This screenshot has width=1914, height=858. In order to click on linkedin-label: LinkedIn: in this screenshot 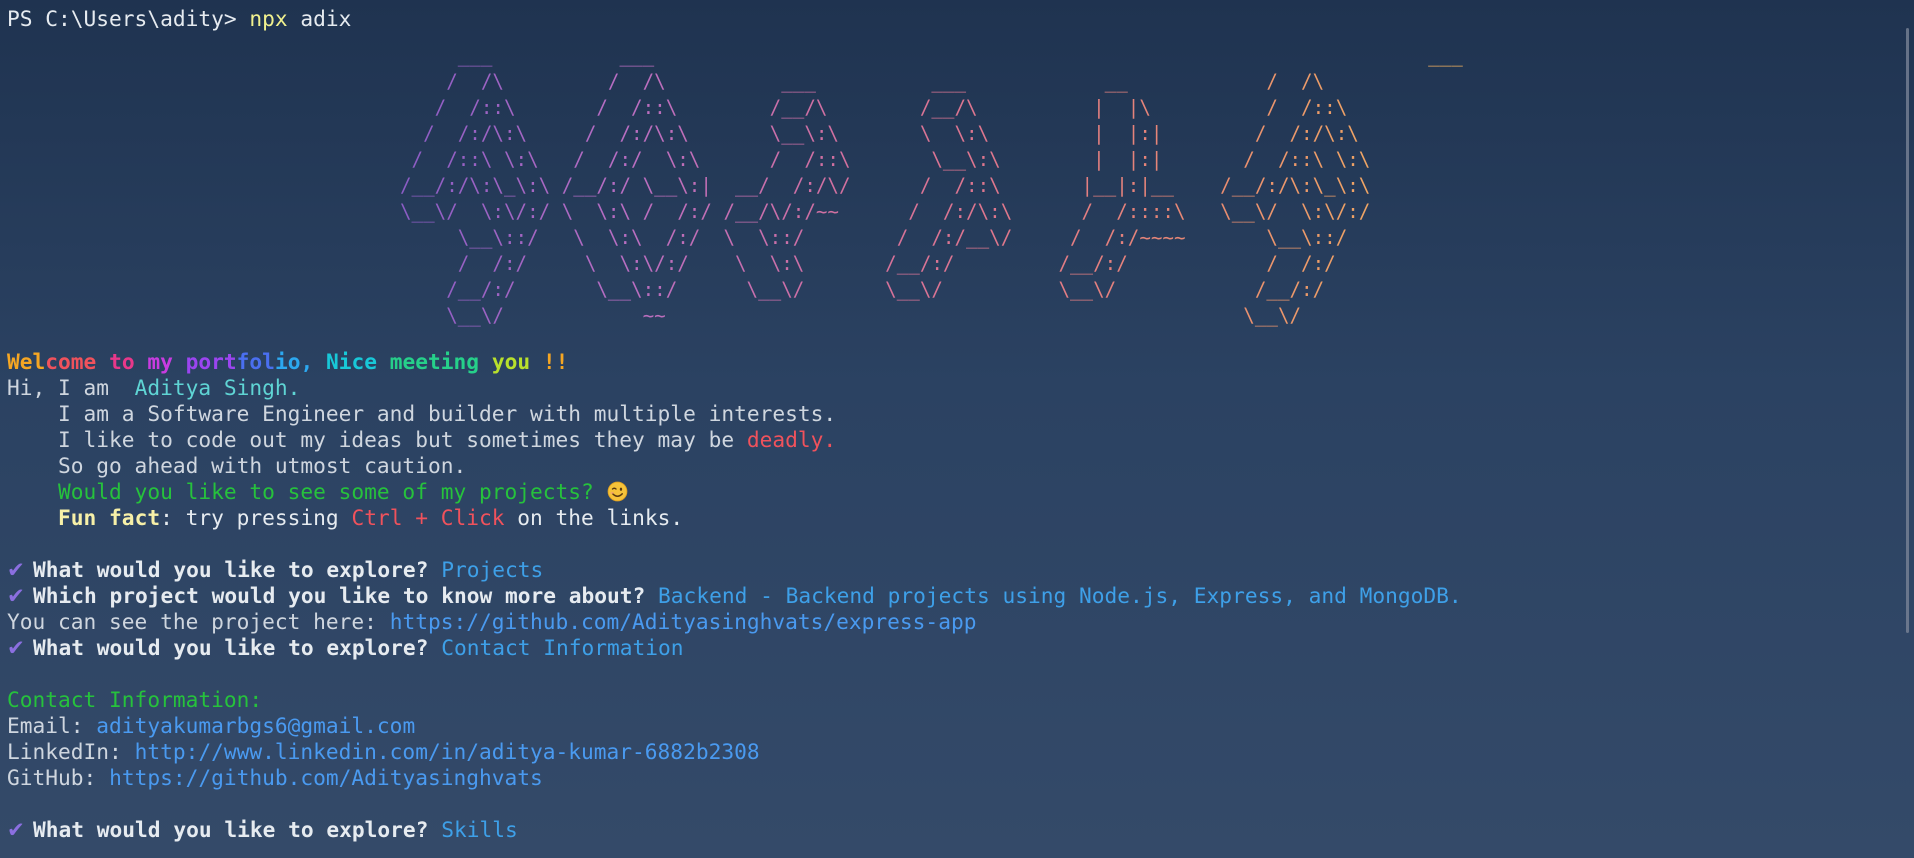, I will do `click(71, 751)`.